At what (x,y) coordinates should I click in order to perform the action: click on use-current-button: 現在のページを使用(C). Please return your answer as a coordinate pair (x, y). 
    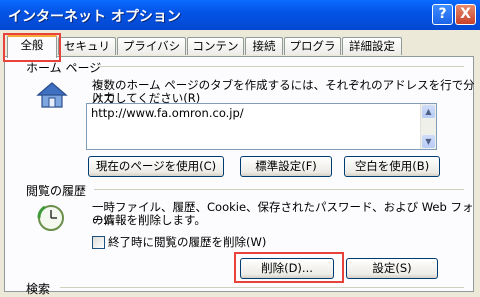
    Looking at the image, I should click on (156, 166).